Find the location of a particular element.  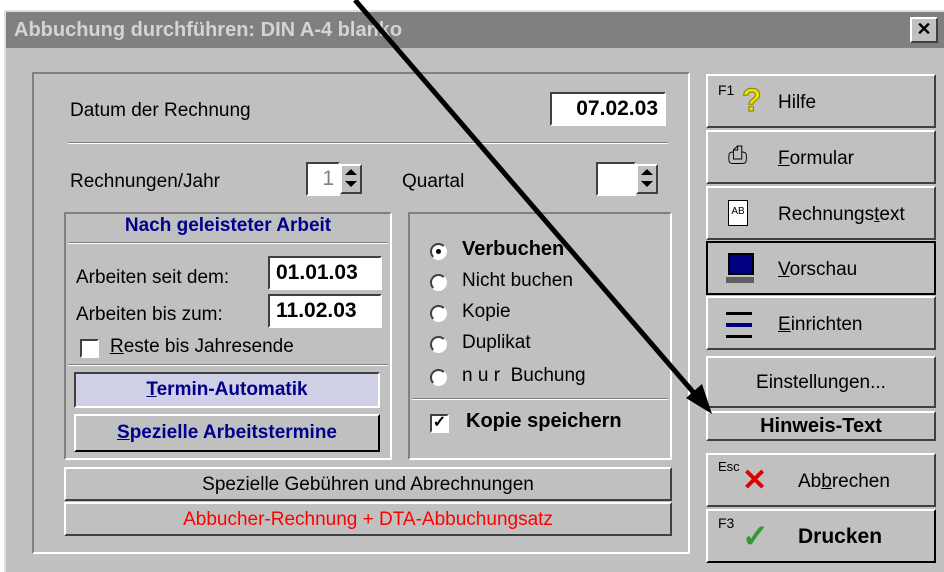

preview-button: Vorschau is located at coordinates (821, 268).